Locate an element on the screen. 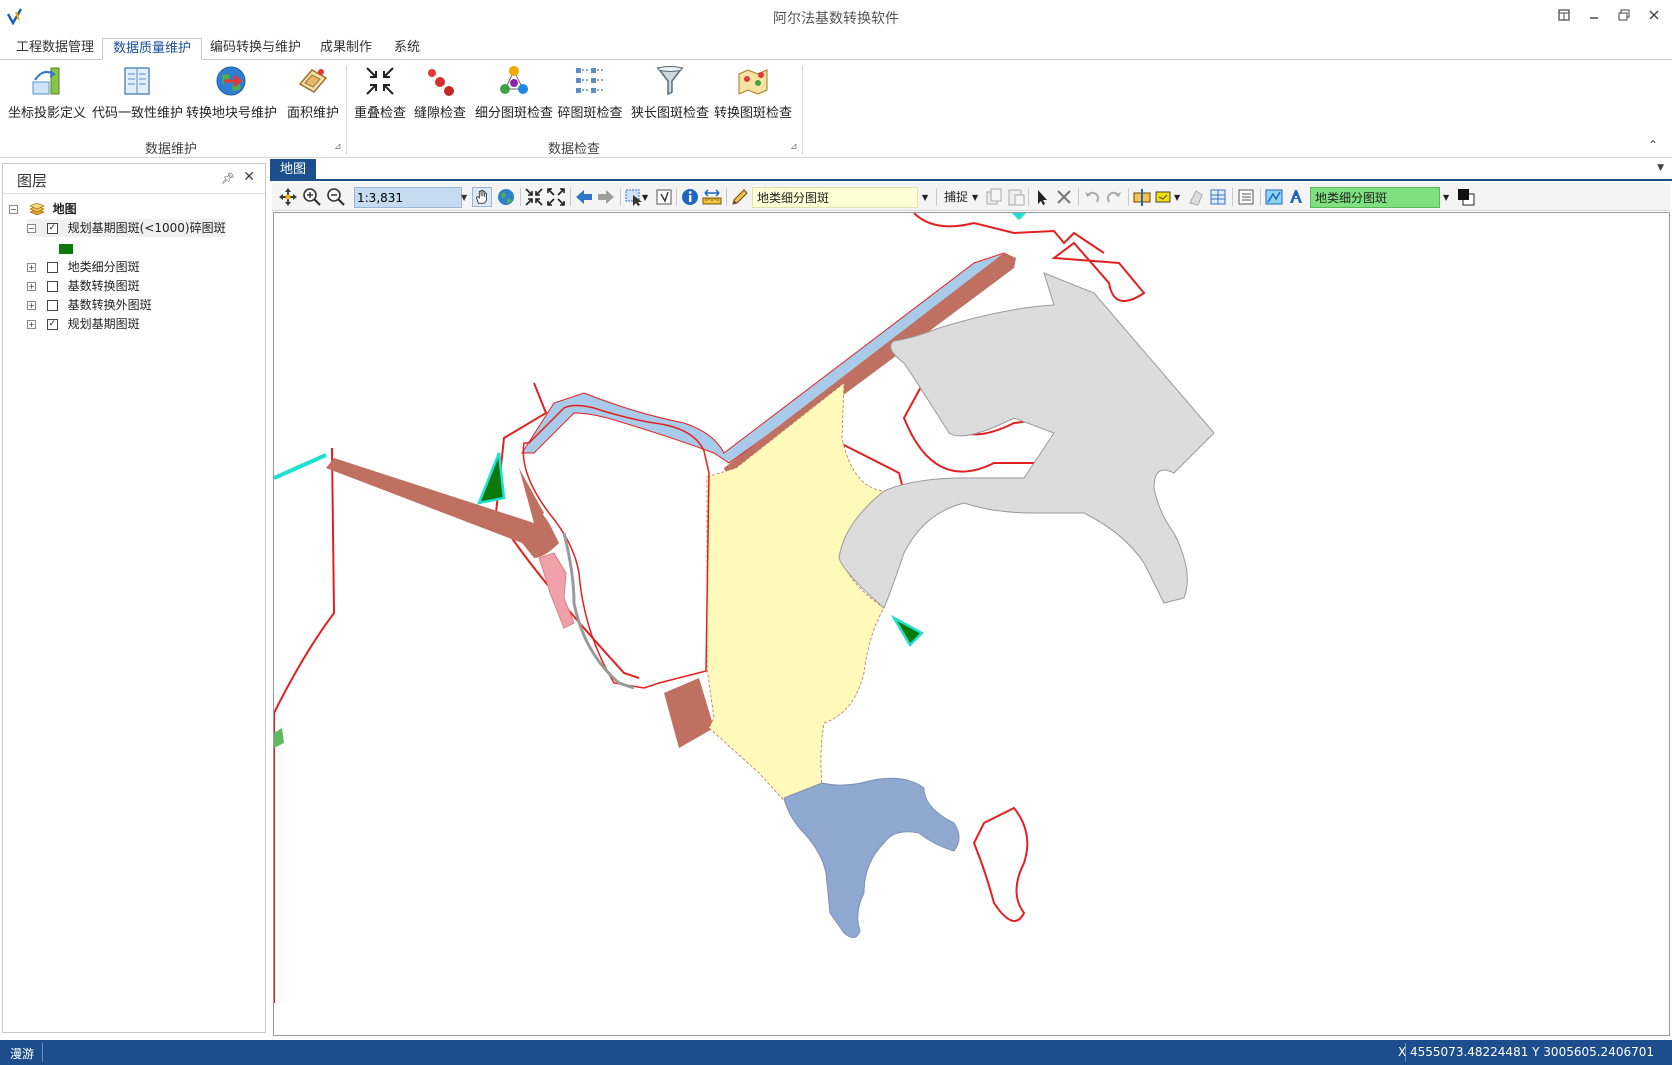  undo-icon is located at coordinates (1092, 197).